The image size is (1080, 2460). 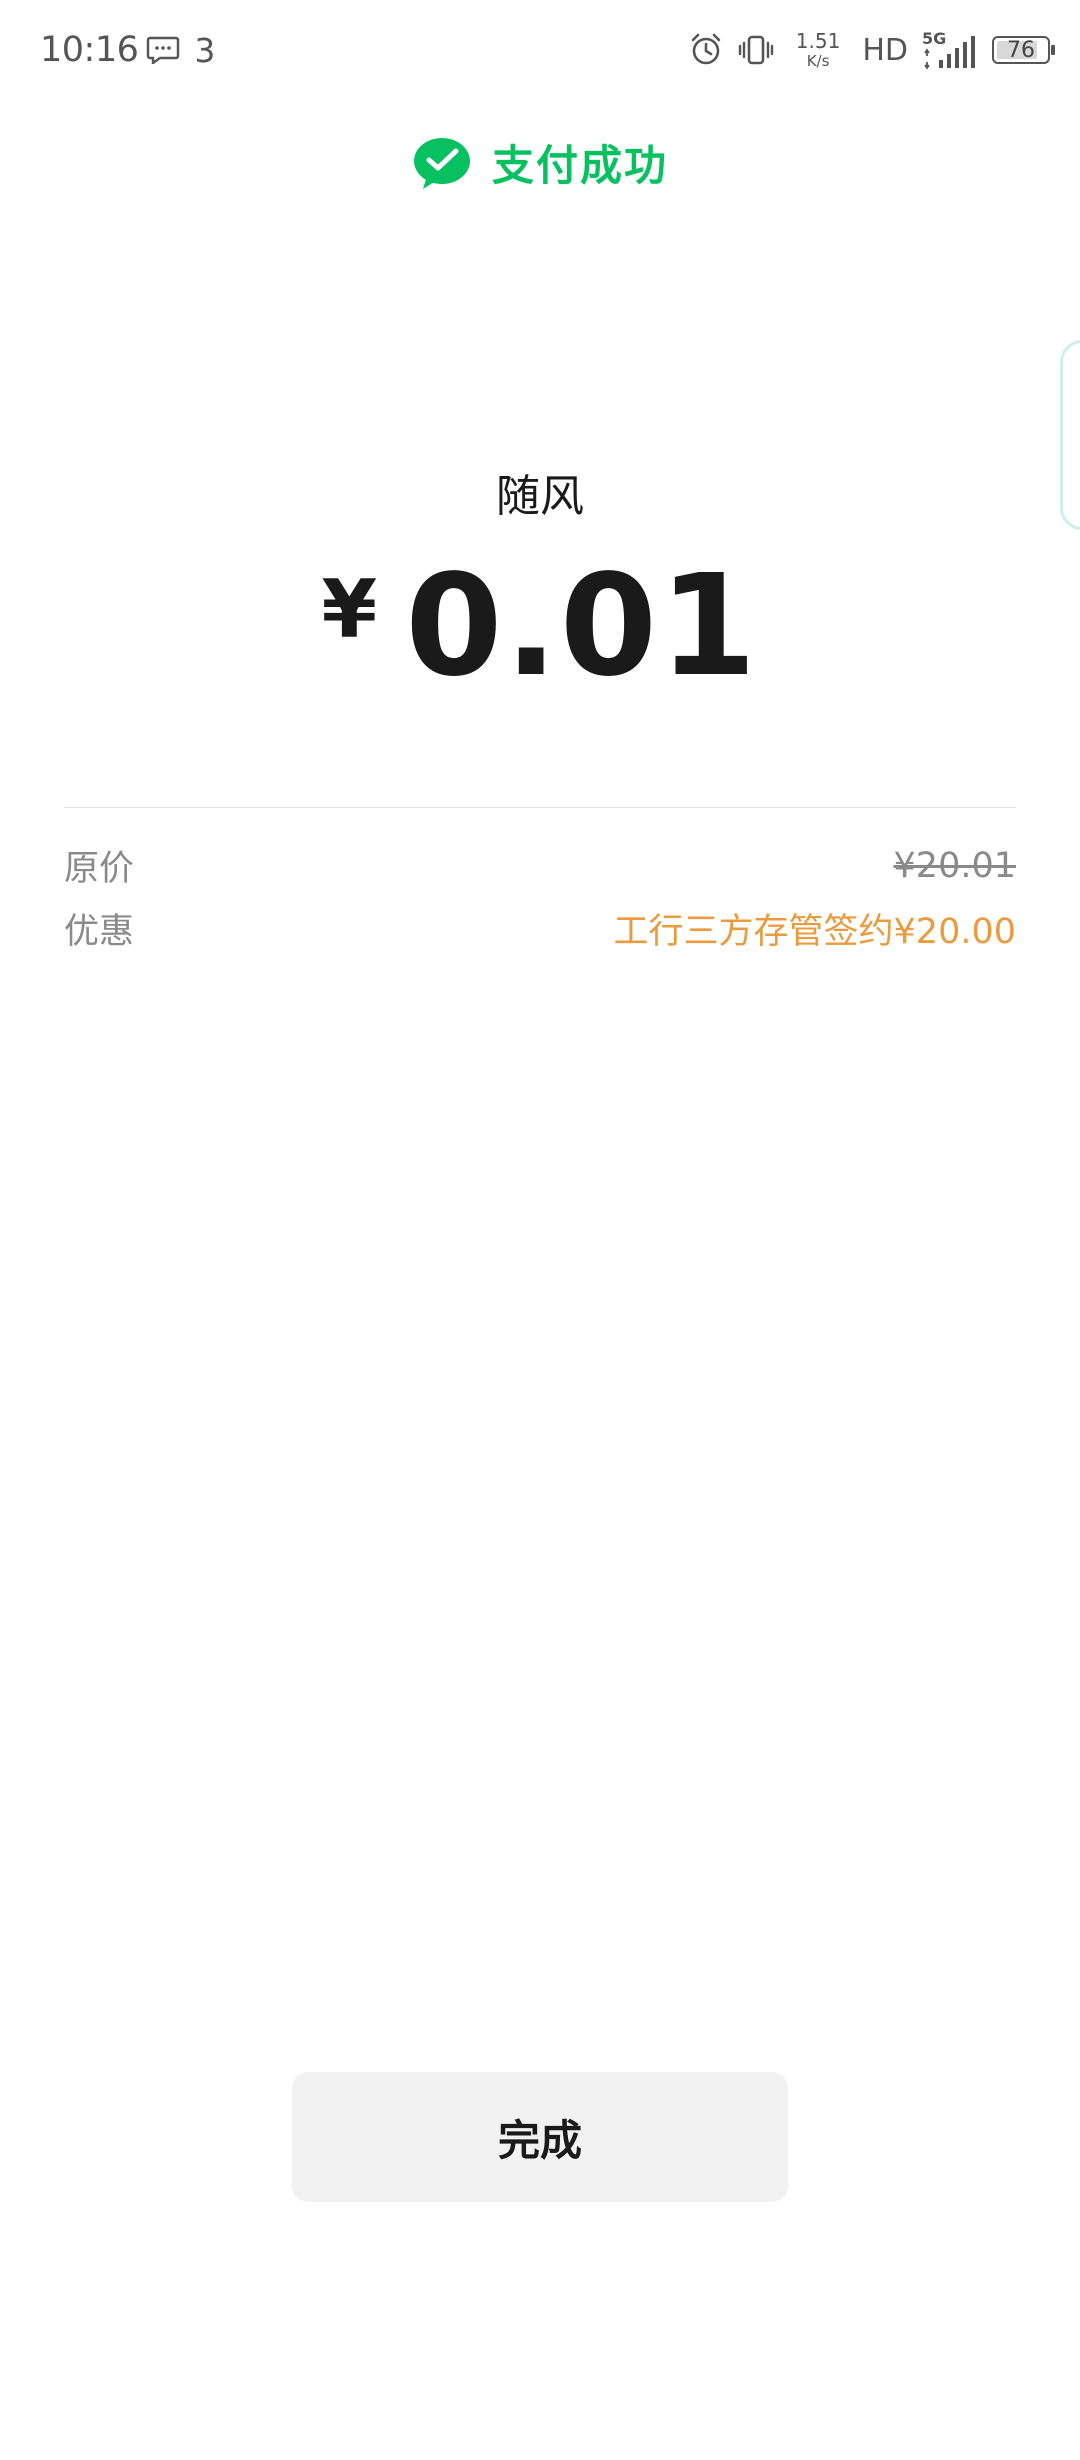 I want to click on alarm-icon, so click(x=706, y=49).